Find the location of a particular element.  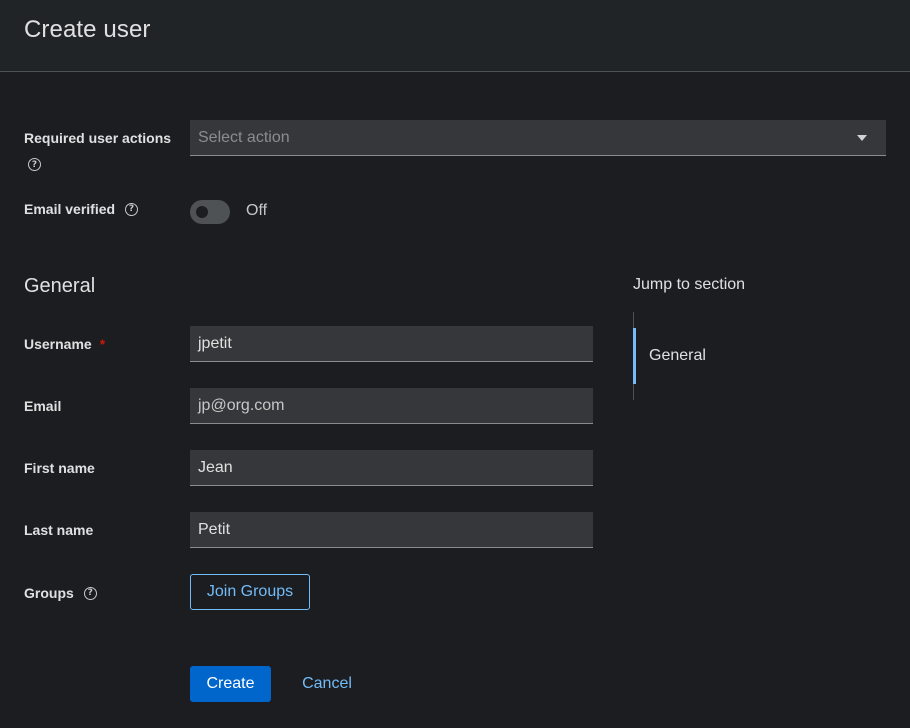

required-actions-label-text: Required user actions is located at coordinates (98, 138).